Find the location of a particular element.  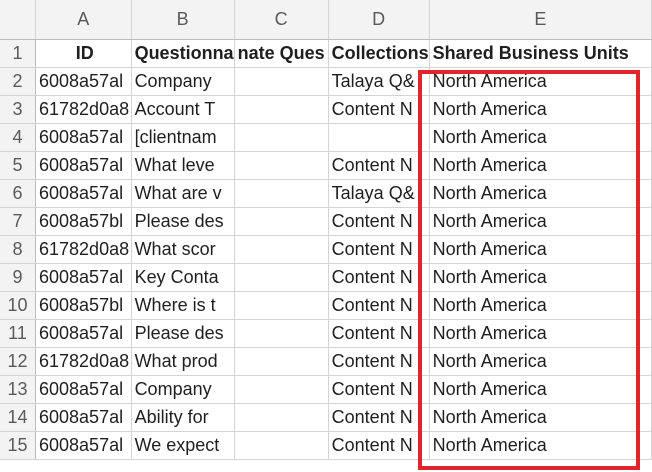

row-header: 9 is located at coordinates (18, 277).